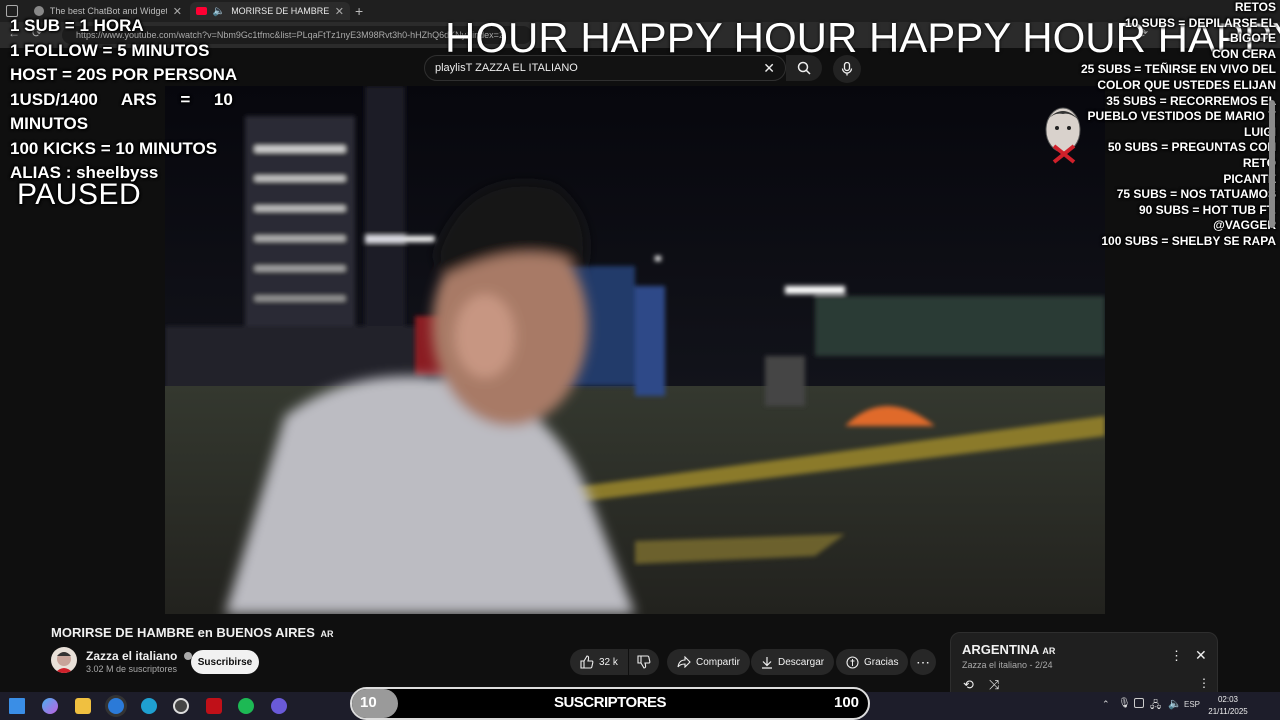  I want to click on thanks-label: Gracias, so click(881, 662).